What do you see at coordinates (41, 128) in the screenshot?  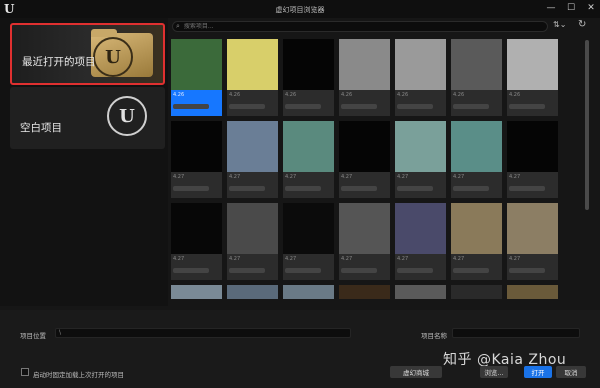 I see `category-label: 空白项目` at bounding box center [41, 128].